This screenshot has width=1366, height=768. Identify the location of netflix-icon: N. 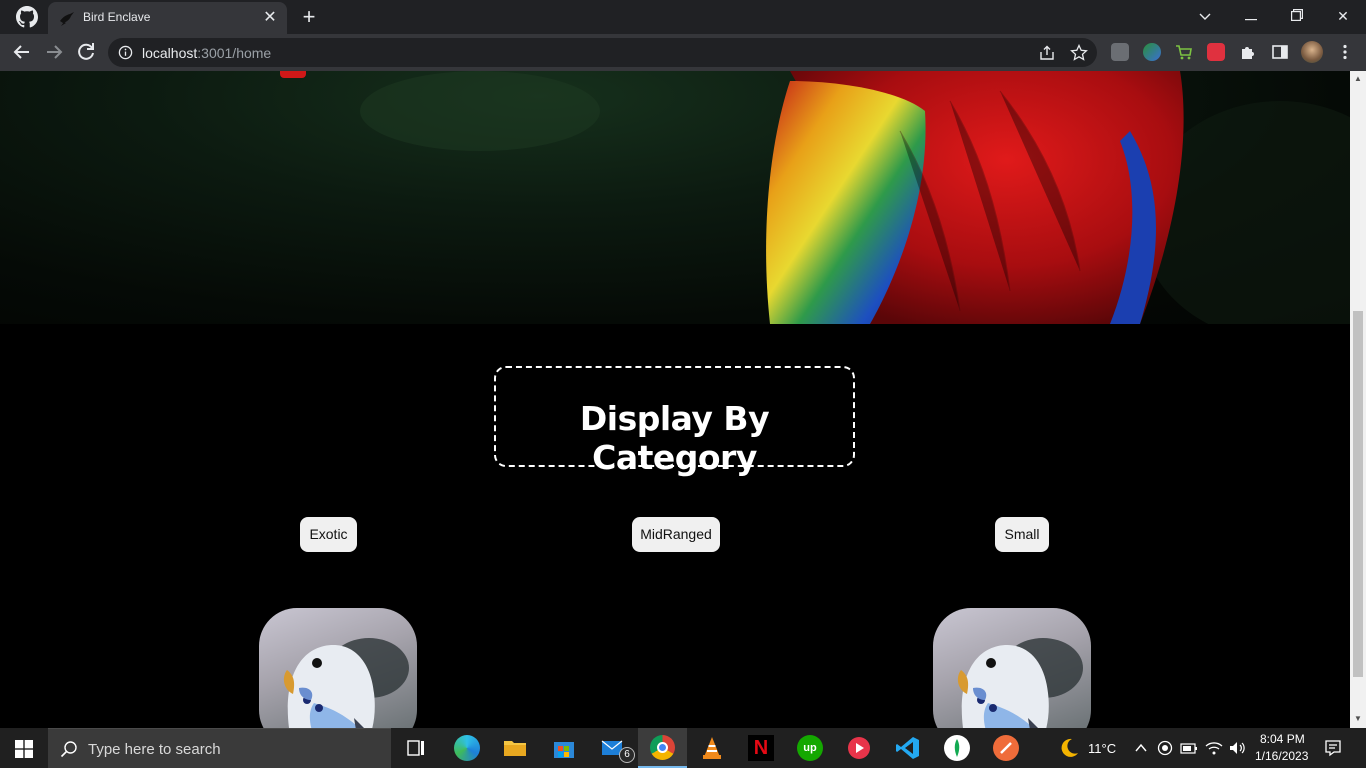
(761, 748).